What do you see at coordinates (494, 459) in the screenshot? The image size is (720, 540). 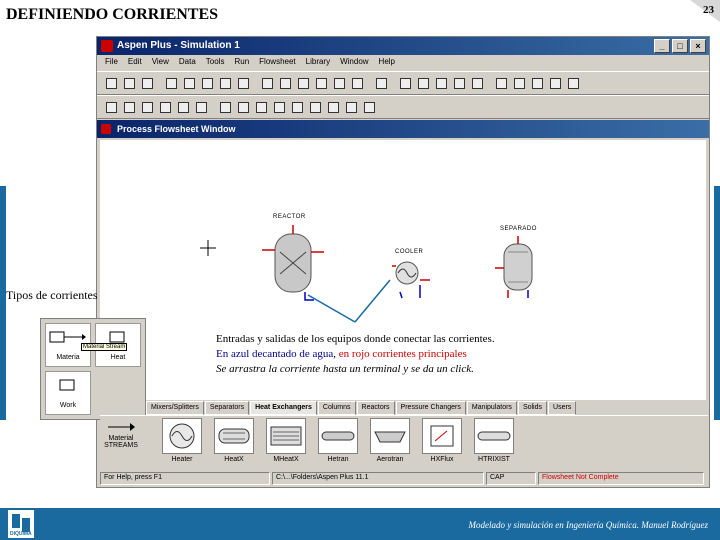 I see `htrixist-label: HTRIXIST` at bounding box center [494, 459].